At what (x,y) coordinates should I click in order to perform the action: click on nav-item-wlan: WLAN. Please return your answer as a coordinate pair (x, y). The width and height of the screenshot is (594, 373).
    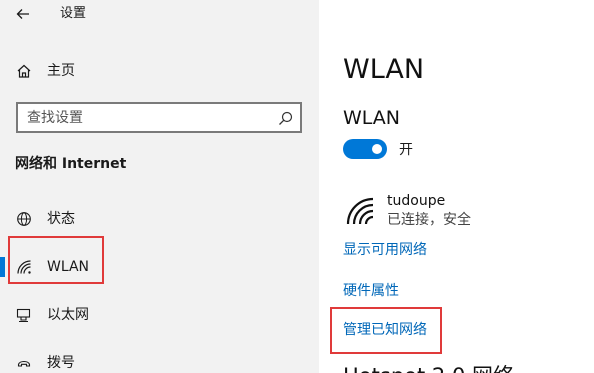
    Looking at the image, I should click on (159, 267).